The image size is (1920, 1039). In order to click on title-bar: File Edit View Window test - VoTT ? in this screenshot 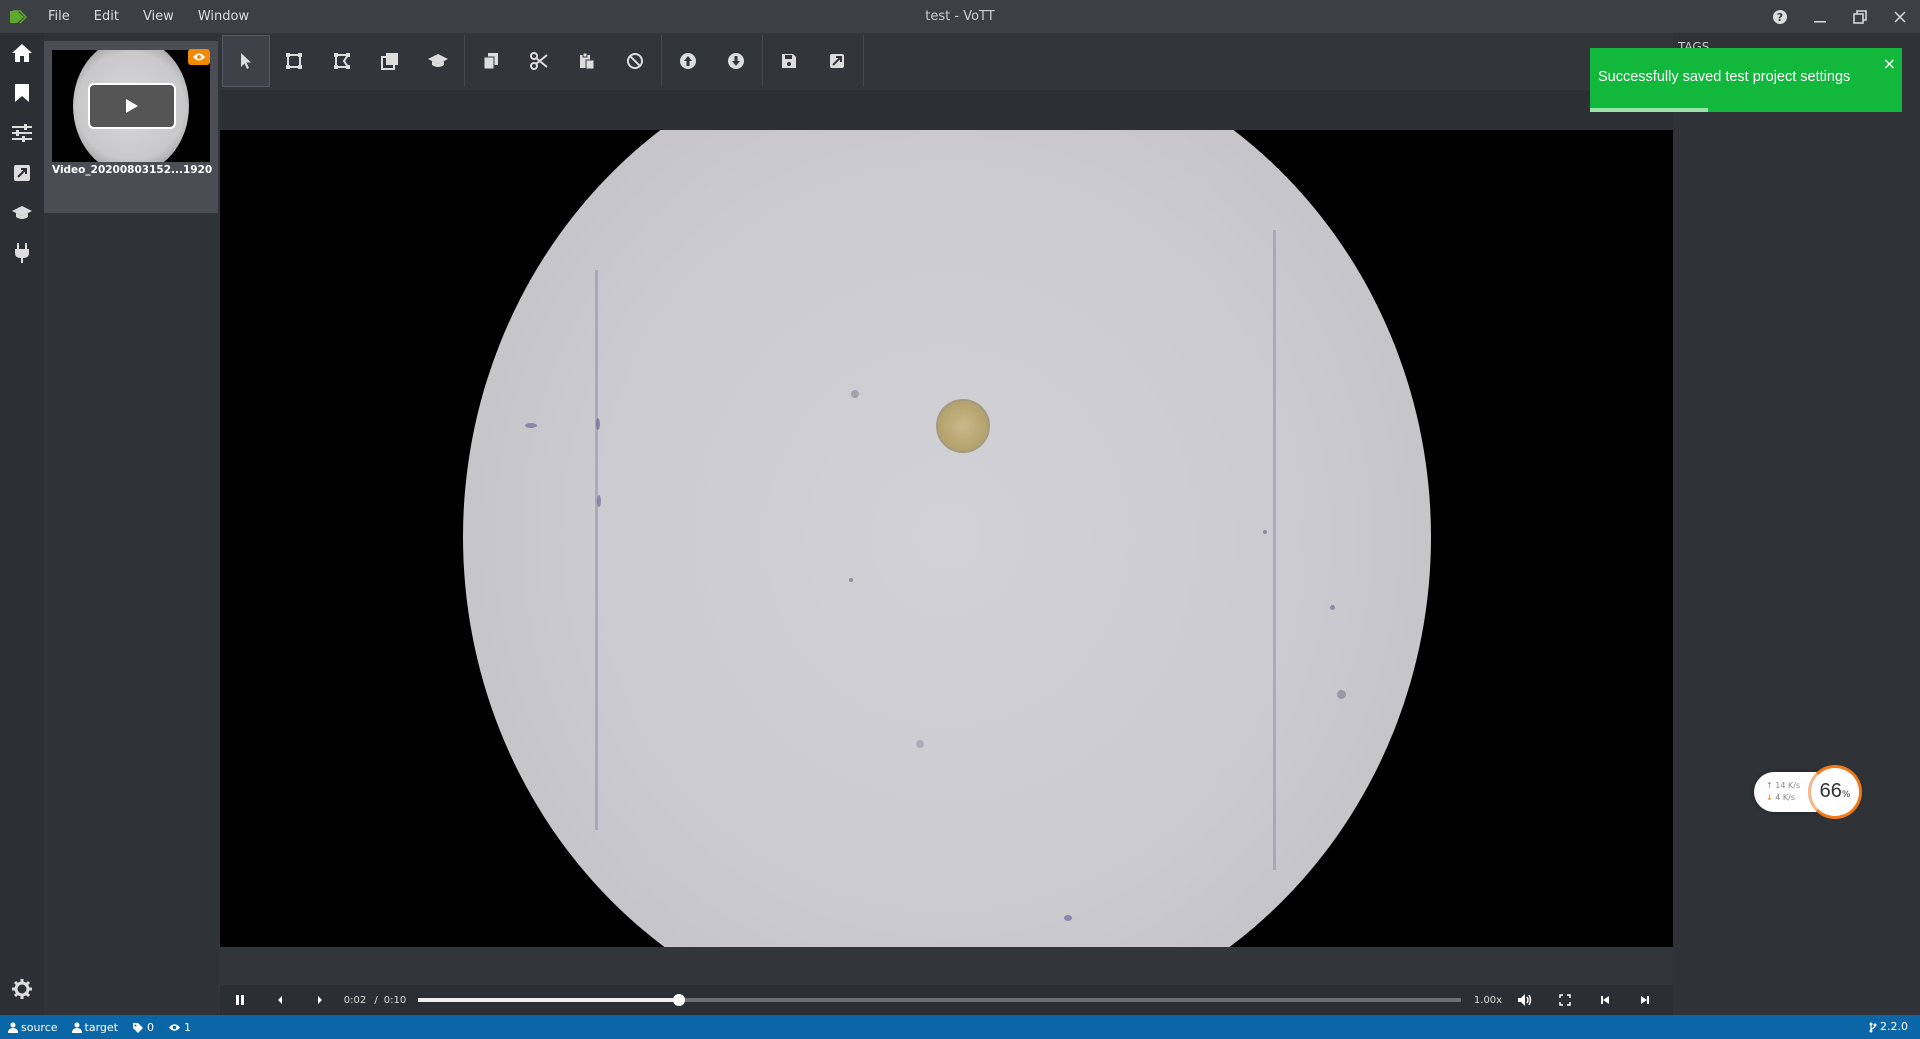, I will do `click(960, 16)`.